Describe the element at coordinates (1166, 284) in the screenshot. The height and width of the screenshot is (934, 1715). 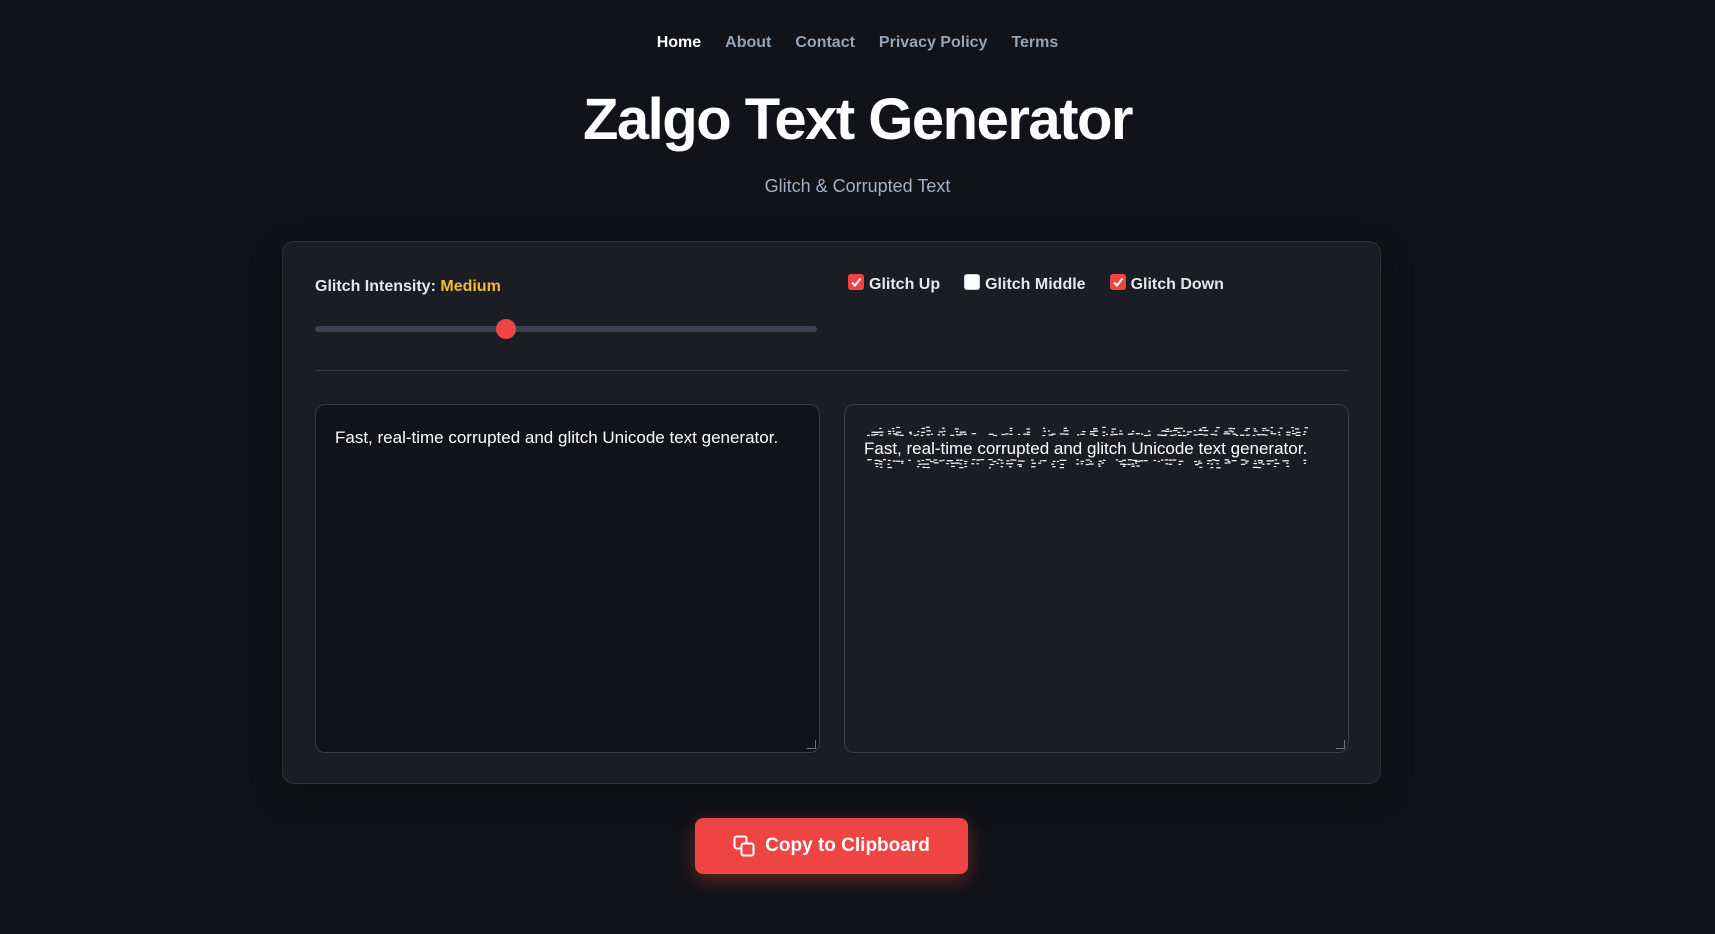
I see `glitch-down-option: Glitch Down` at that location.